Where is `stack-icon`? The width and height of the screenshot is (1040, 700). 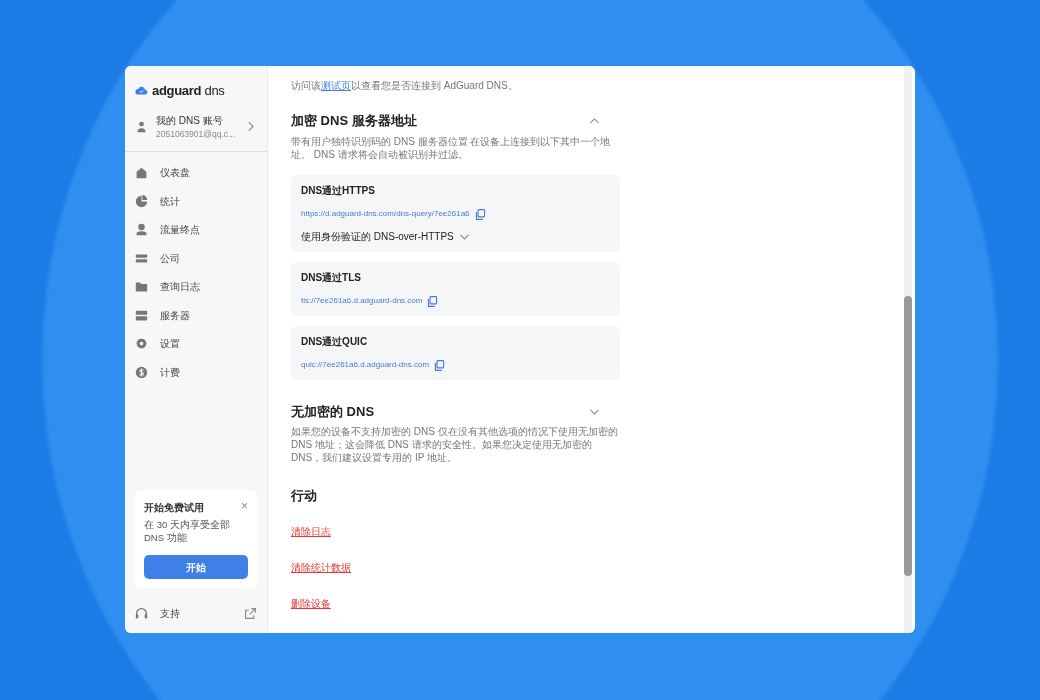 stack-icon is located at coordinates (141, 258).